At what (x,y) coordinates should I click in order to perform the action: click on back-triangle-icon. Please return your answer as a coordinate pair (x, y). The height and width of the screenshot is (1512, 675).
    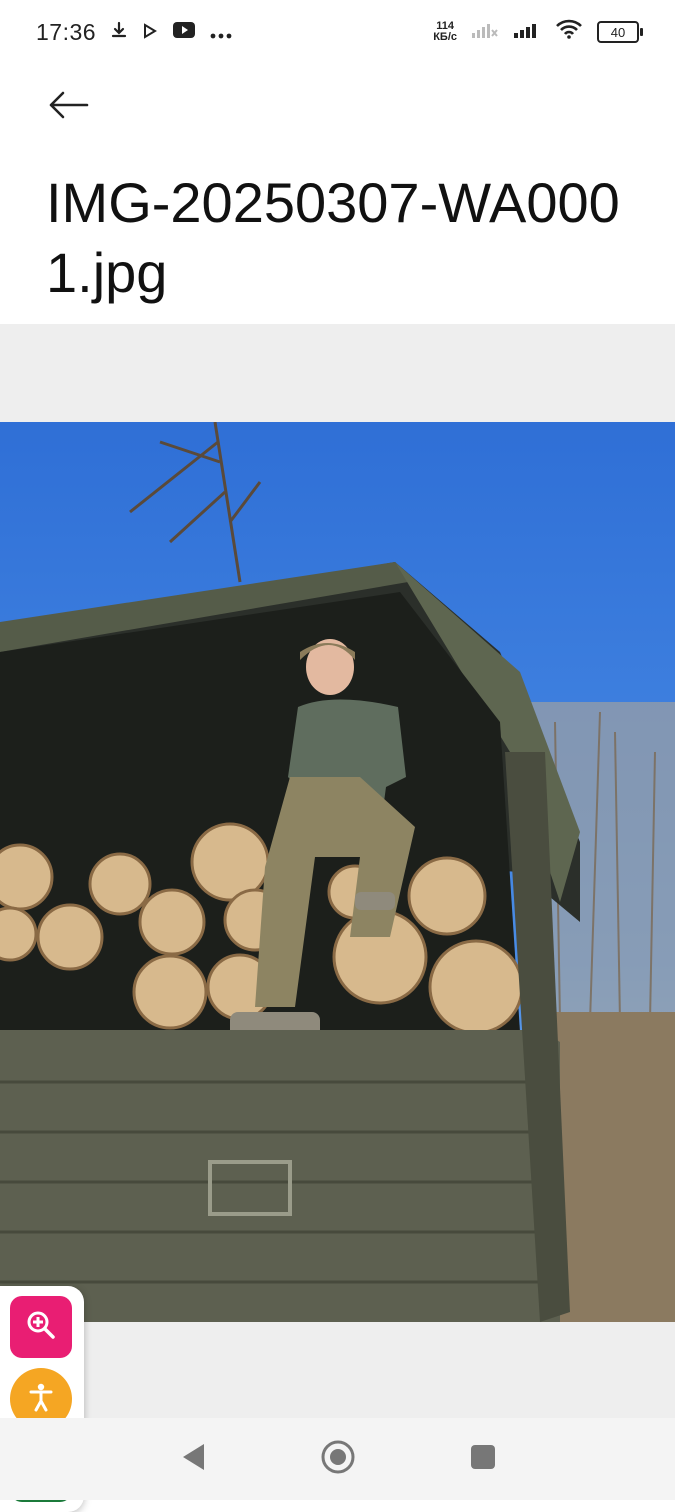
    Looking at the image, I should click on (193, 1459).